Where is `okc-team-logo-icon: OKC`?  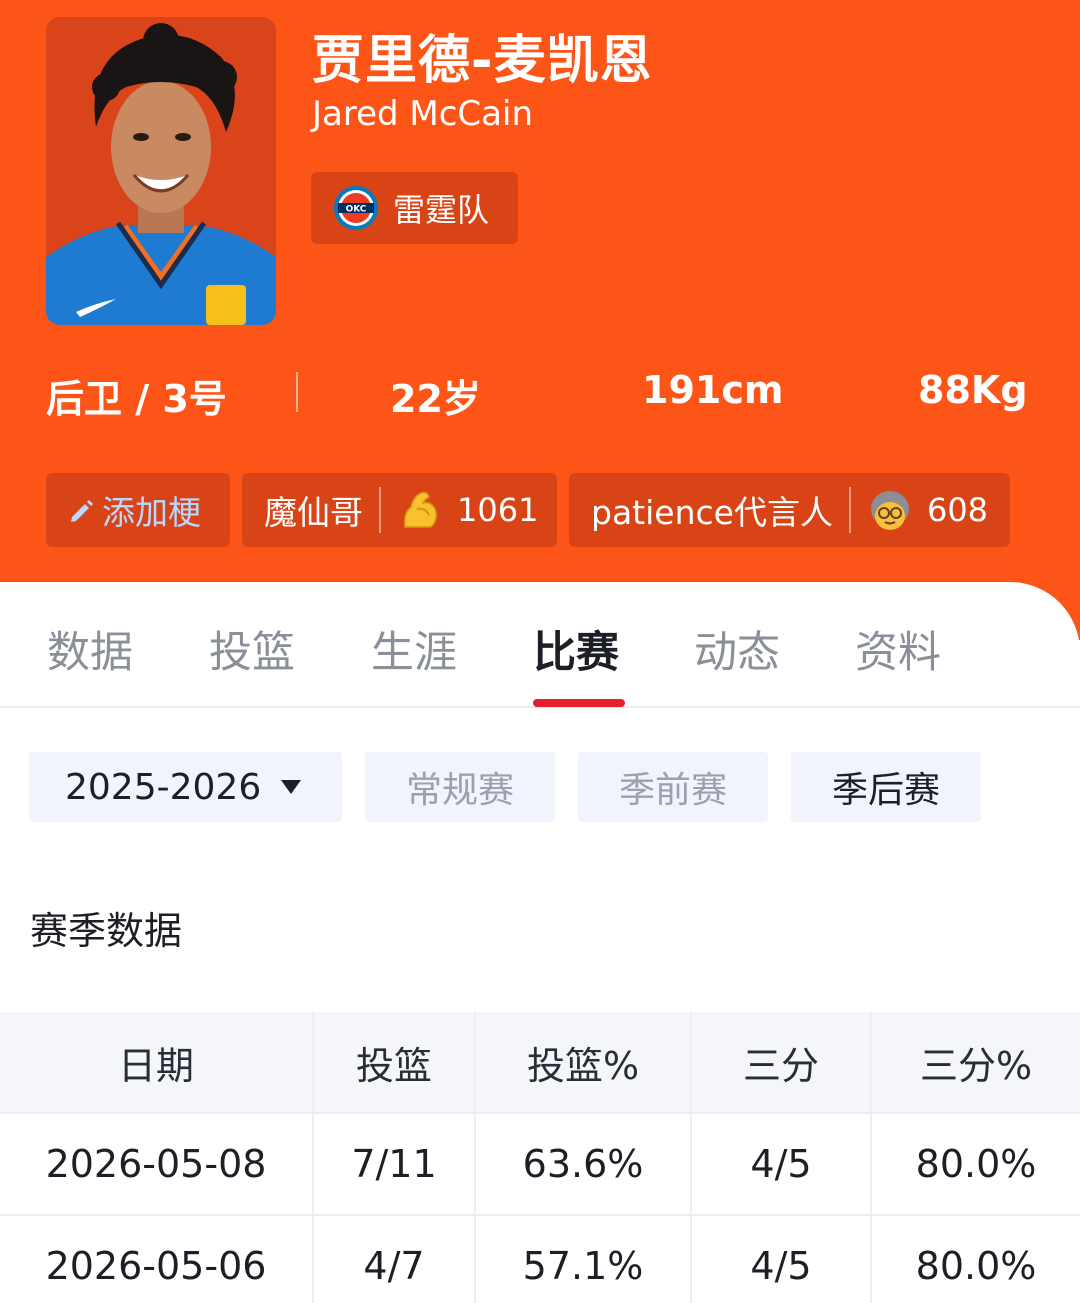
okc-team-logo-icon: OKC is located at coordinates (356, 208).